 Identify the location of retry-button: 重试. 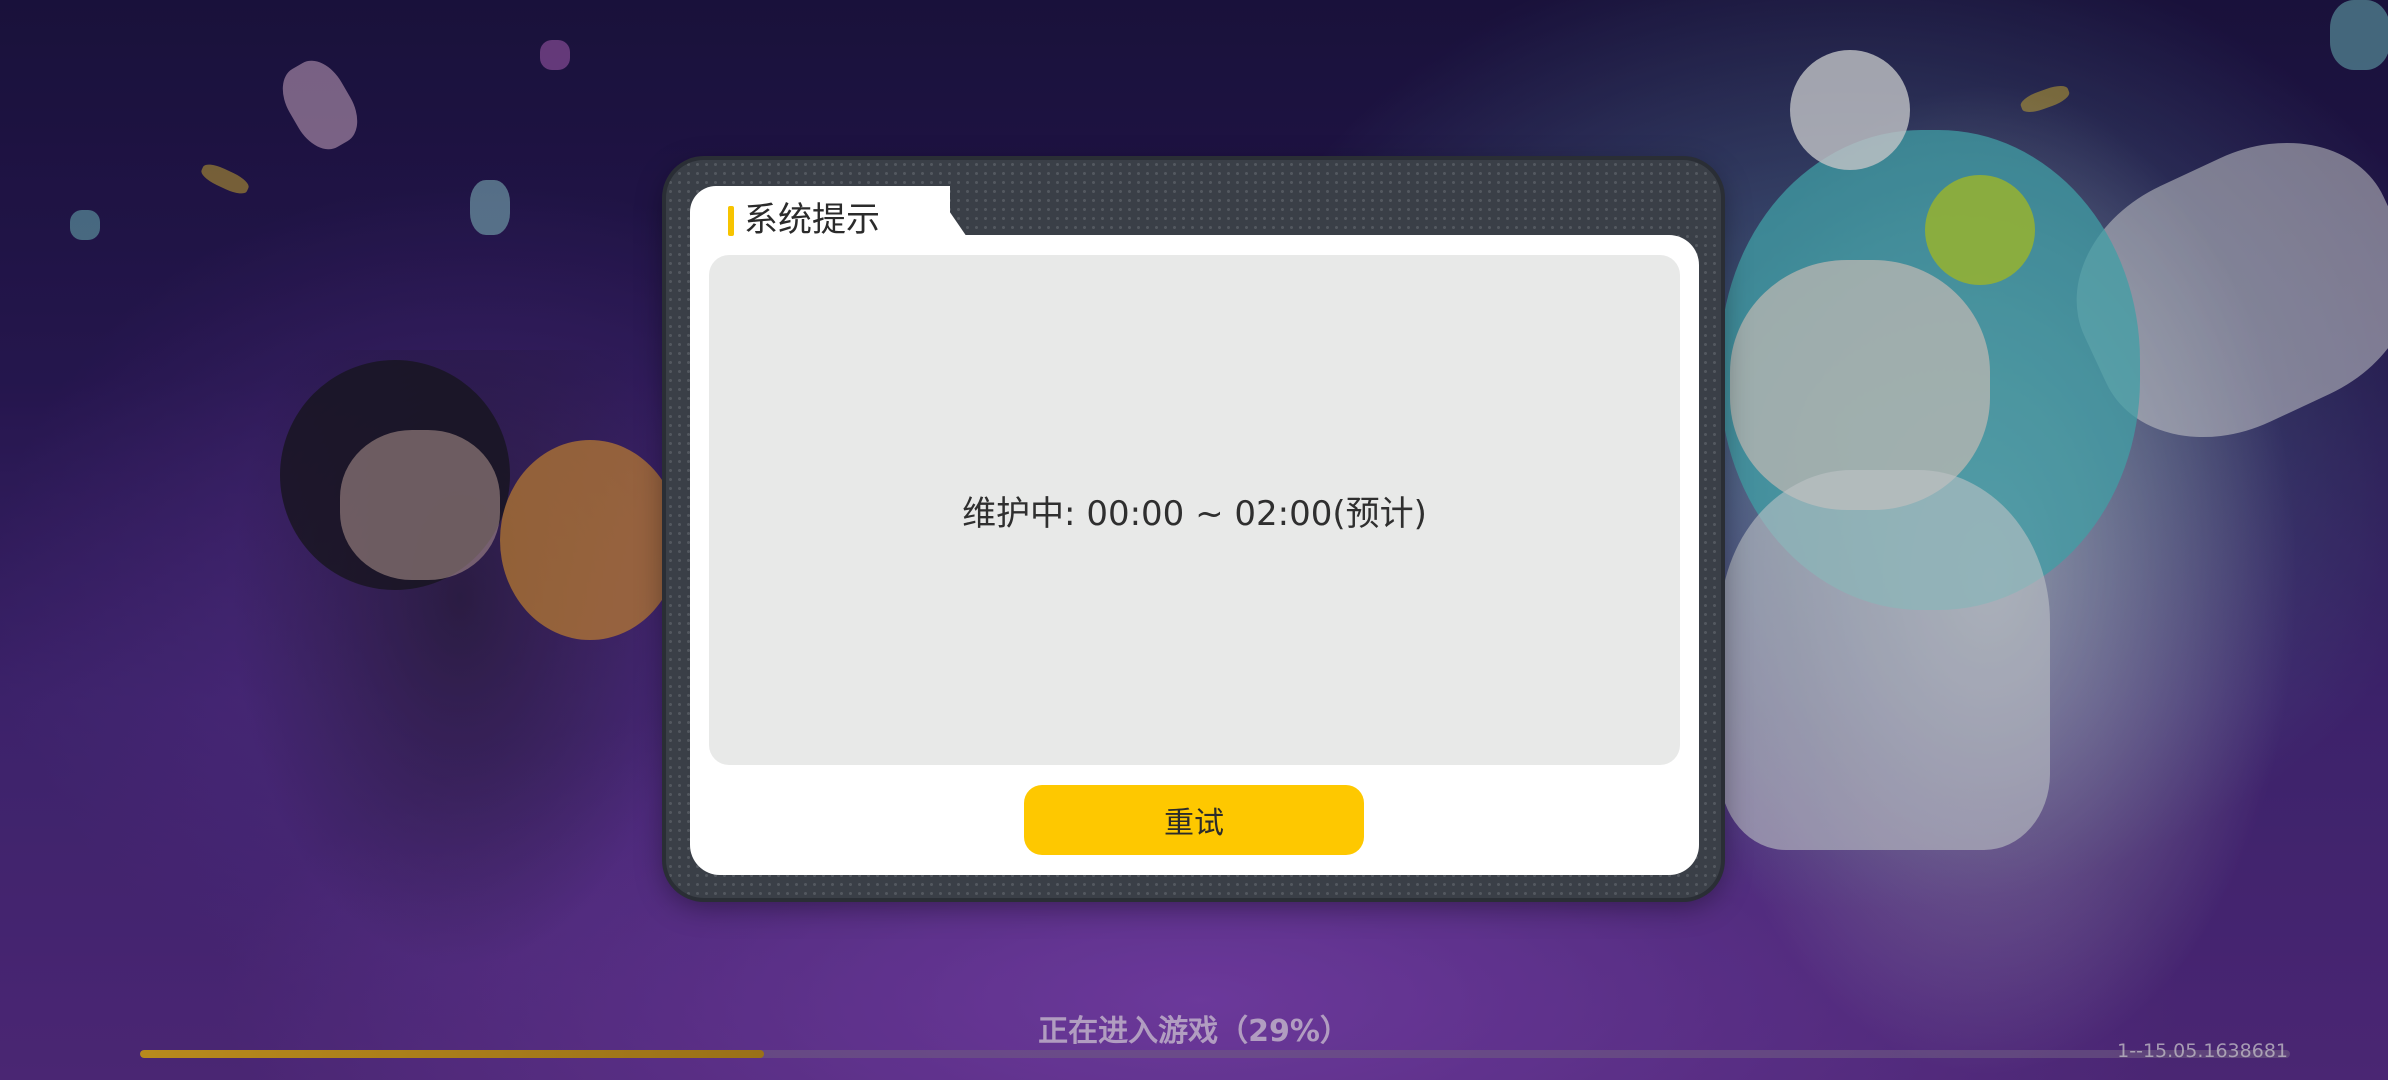
(1194, 820).